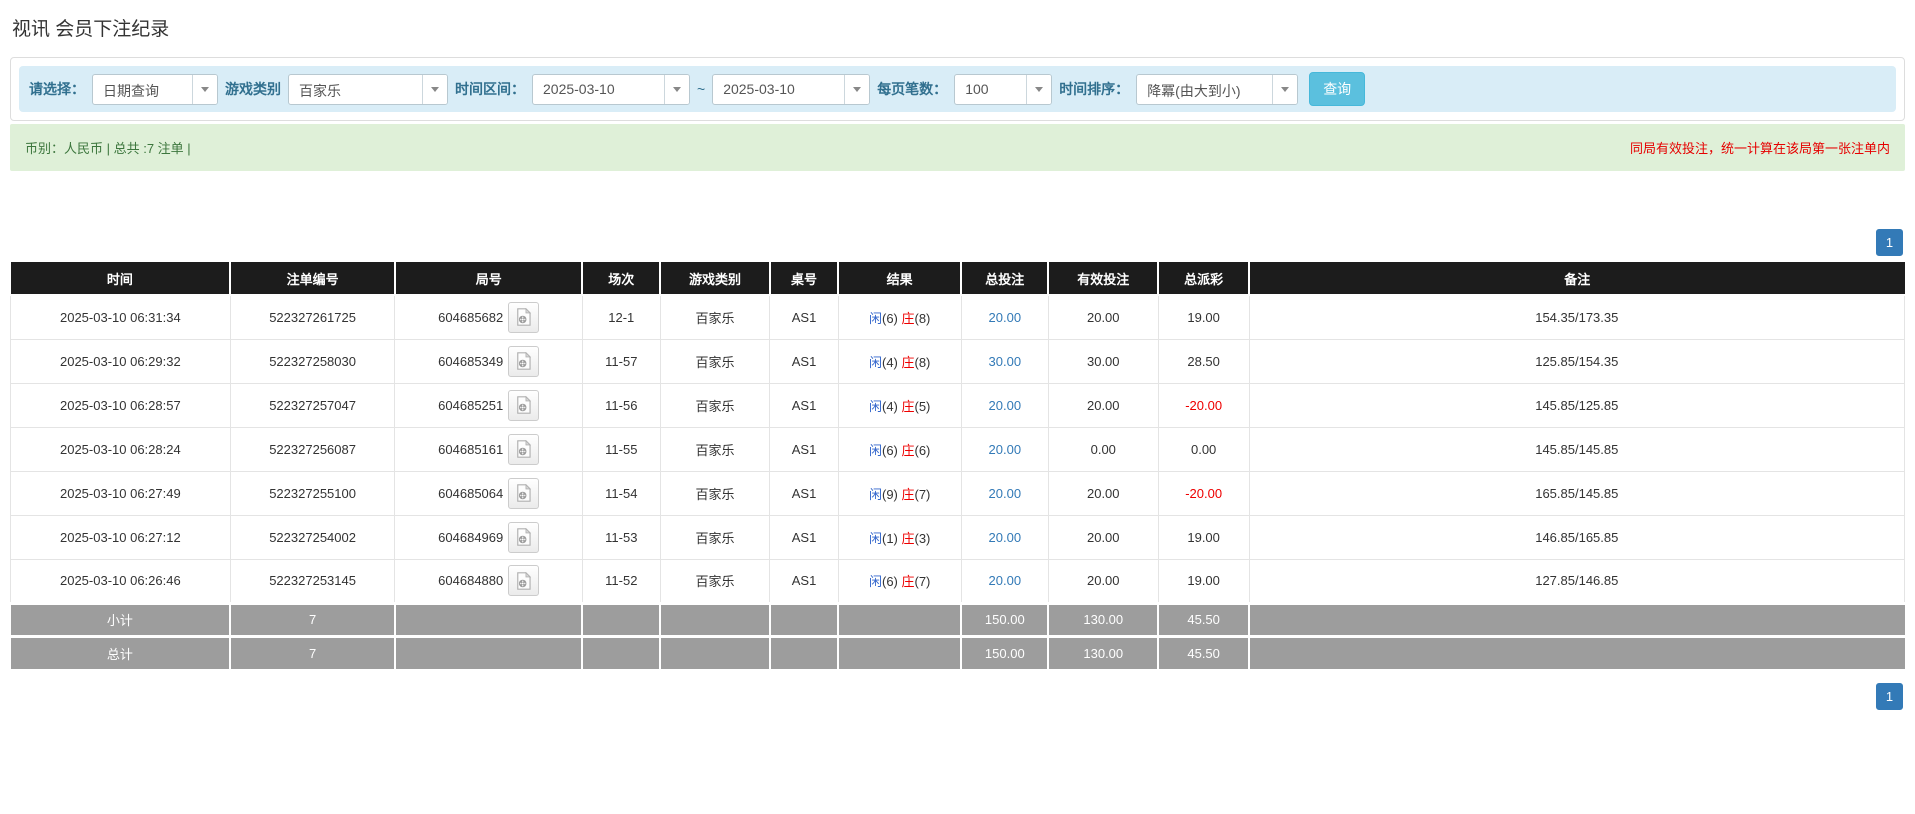  I want to click on round-number: 604685682, so click(471, 317).